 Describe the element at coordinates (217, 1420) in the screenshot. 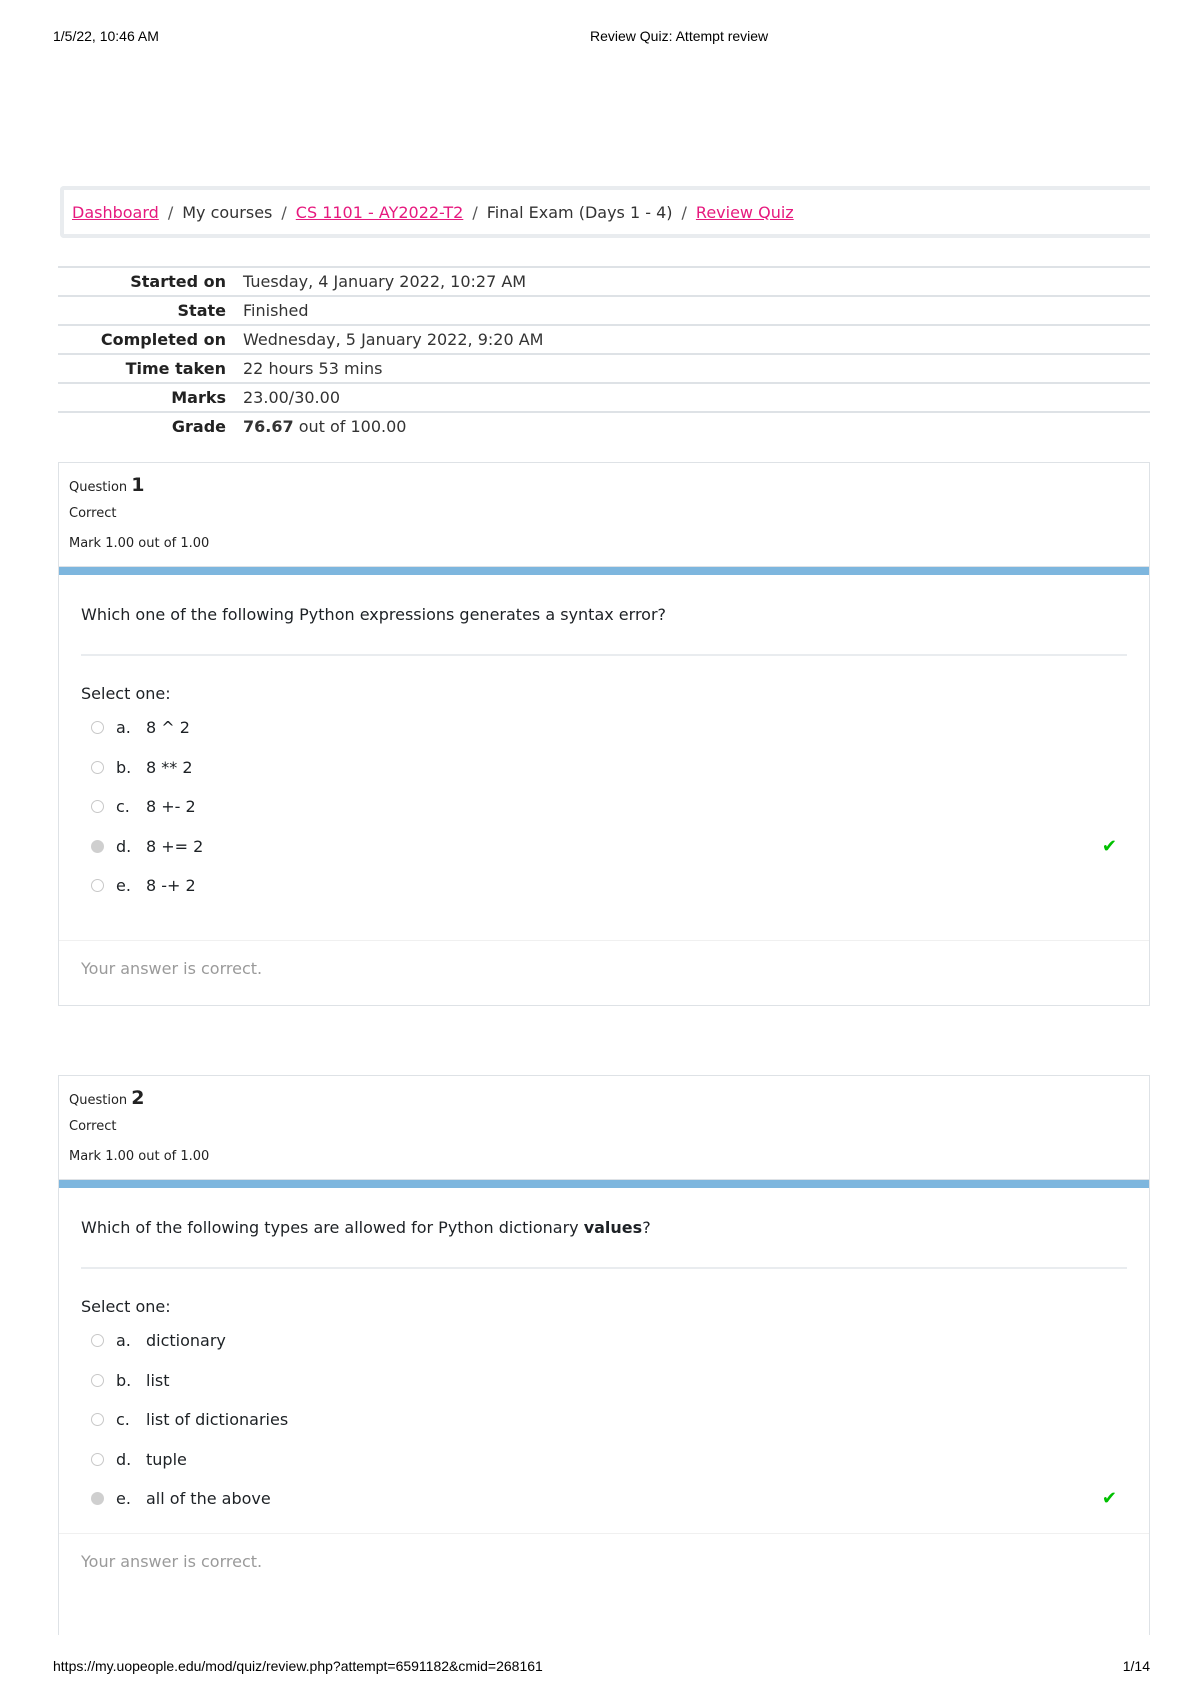

I see `answer-text: list of dictionaries` at that location.